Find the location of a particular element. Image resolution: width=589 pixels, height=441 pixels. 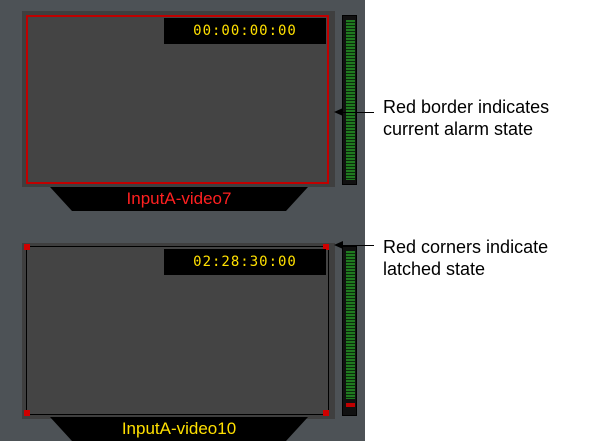

tile-2-label-tab: InputA-video10 is located at coordinates (179, 429).